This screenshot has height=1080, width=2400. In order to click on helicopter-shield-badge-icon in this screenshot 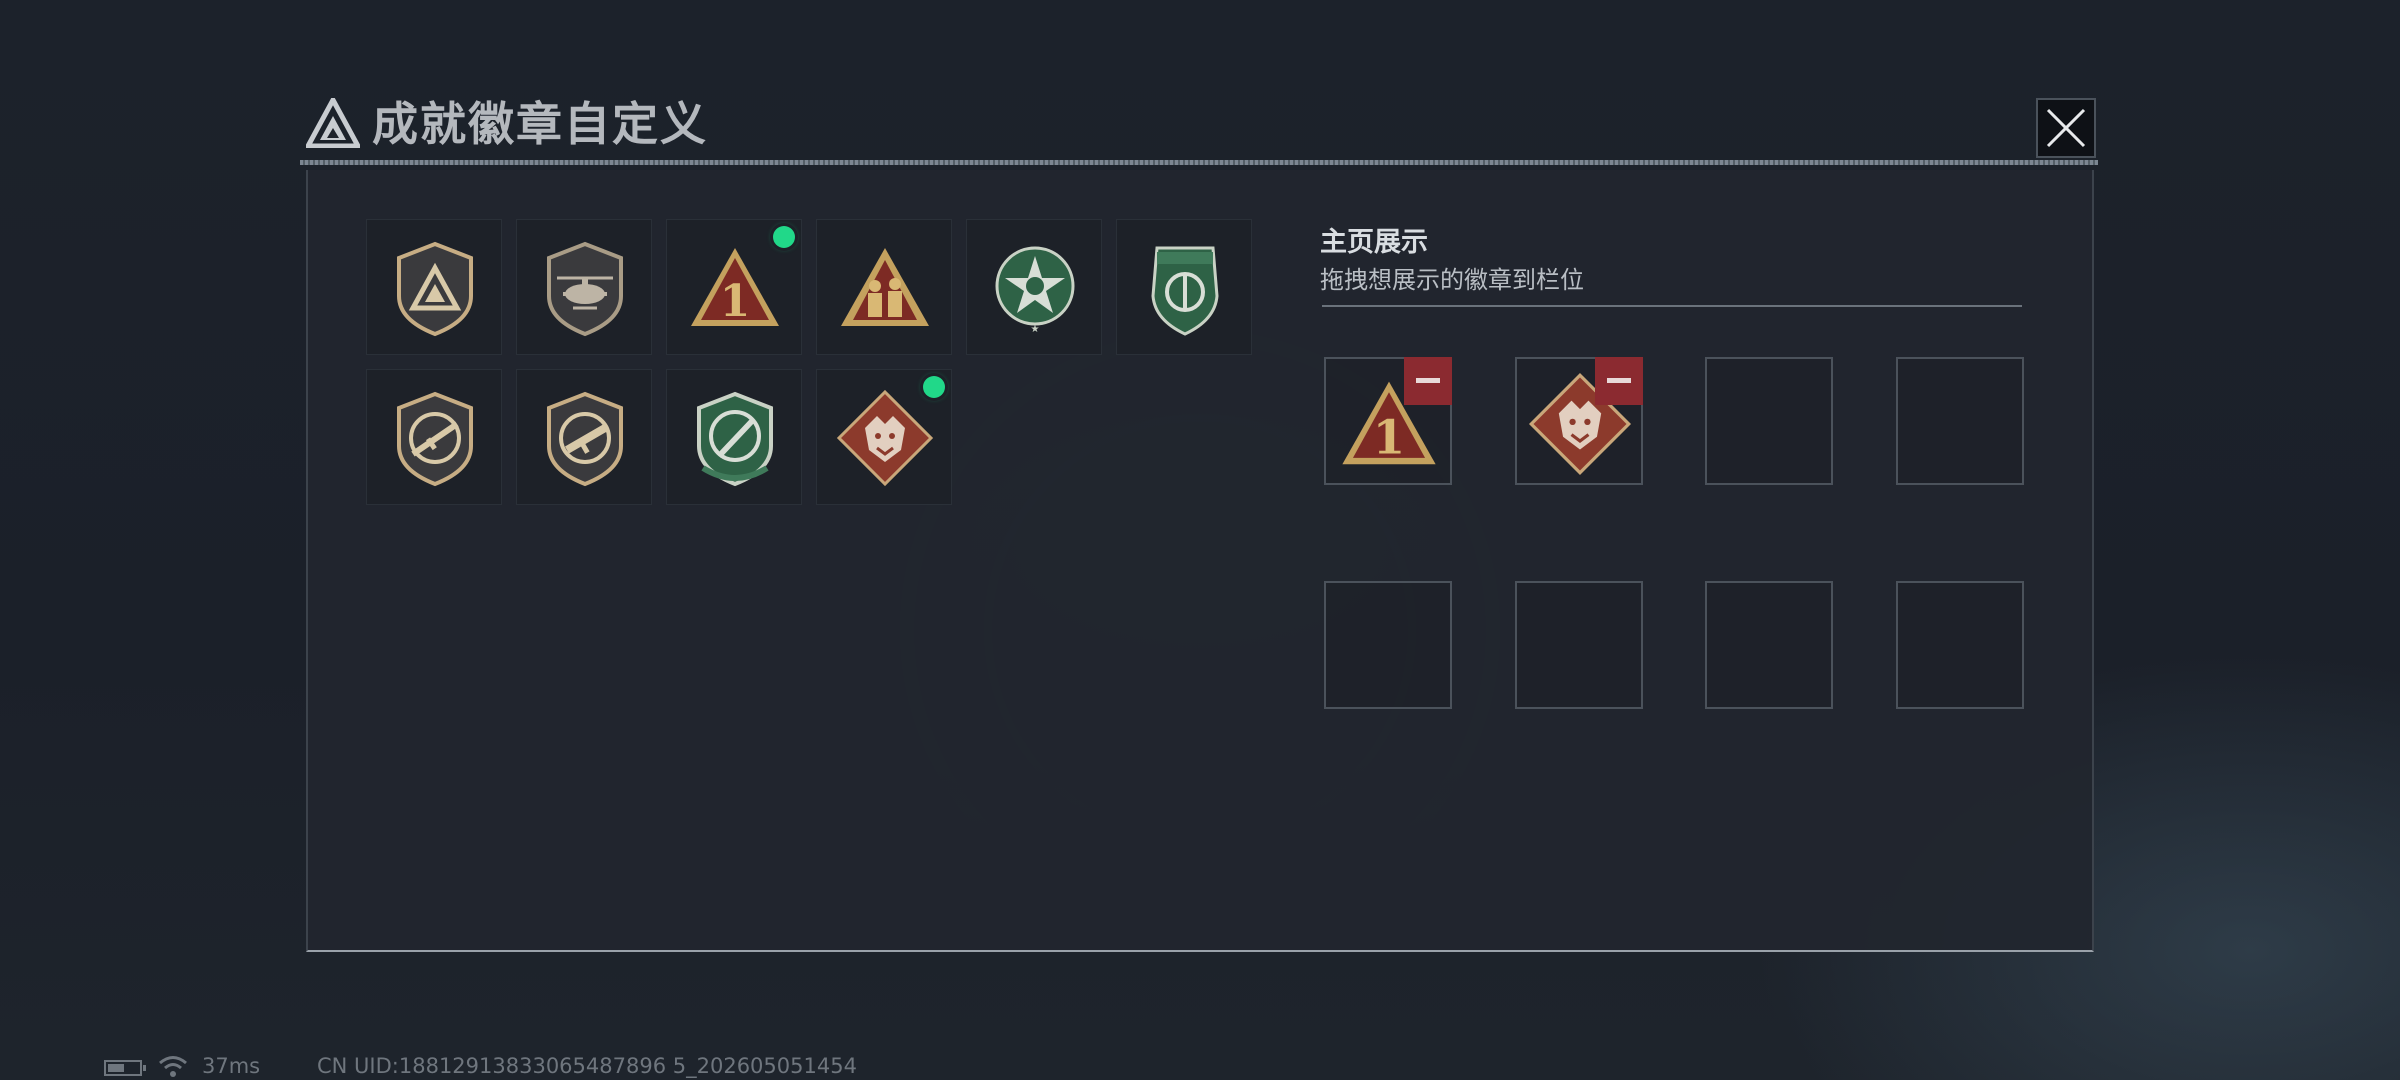, I will do `click(585, 289)`.